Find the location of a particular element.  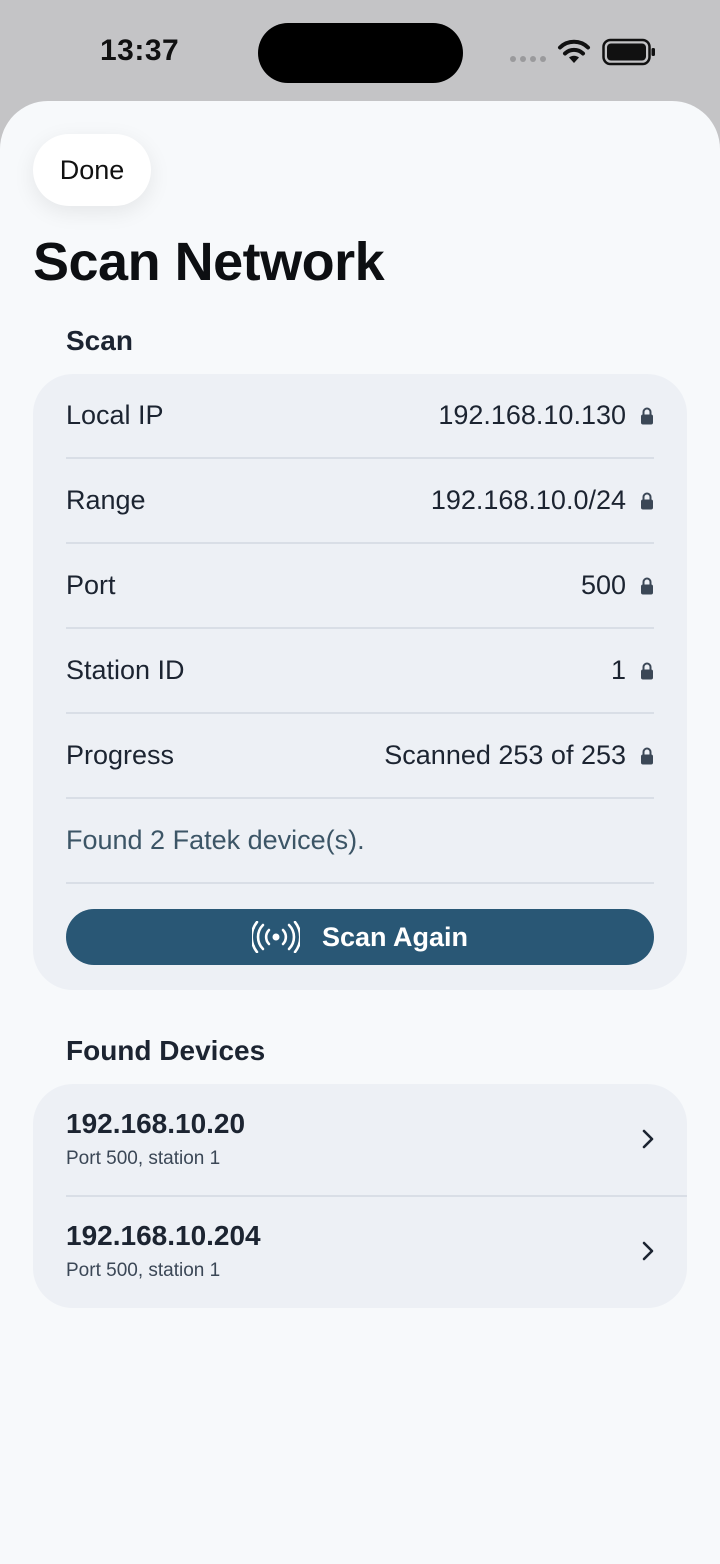

done-button: Done is located at coordinates (92, 170).